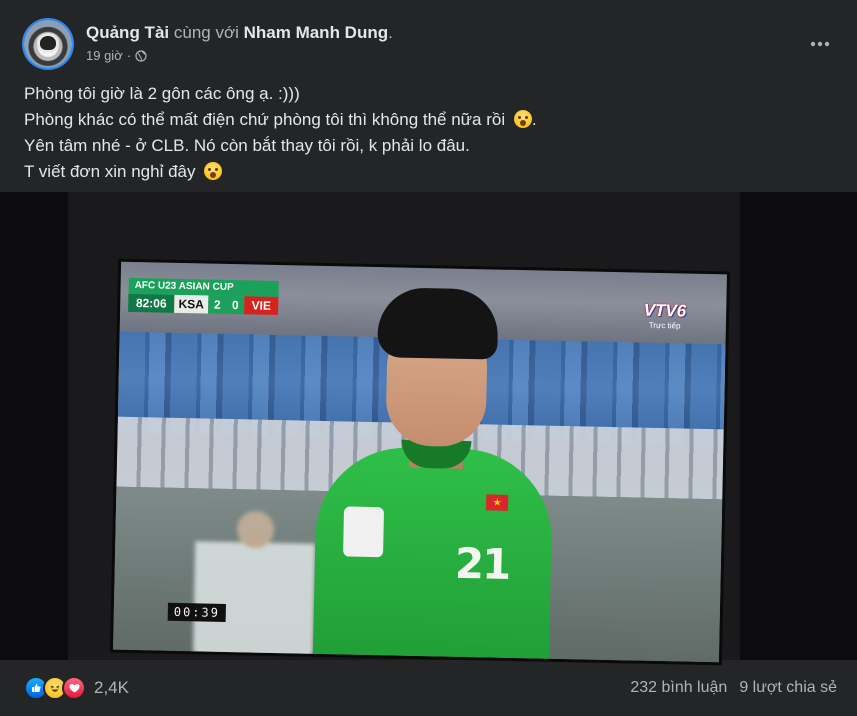 The width and height of the screenshot is (857, 716). I want to click on post-time: 19 giờ, so click(104, 55).